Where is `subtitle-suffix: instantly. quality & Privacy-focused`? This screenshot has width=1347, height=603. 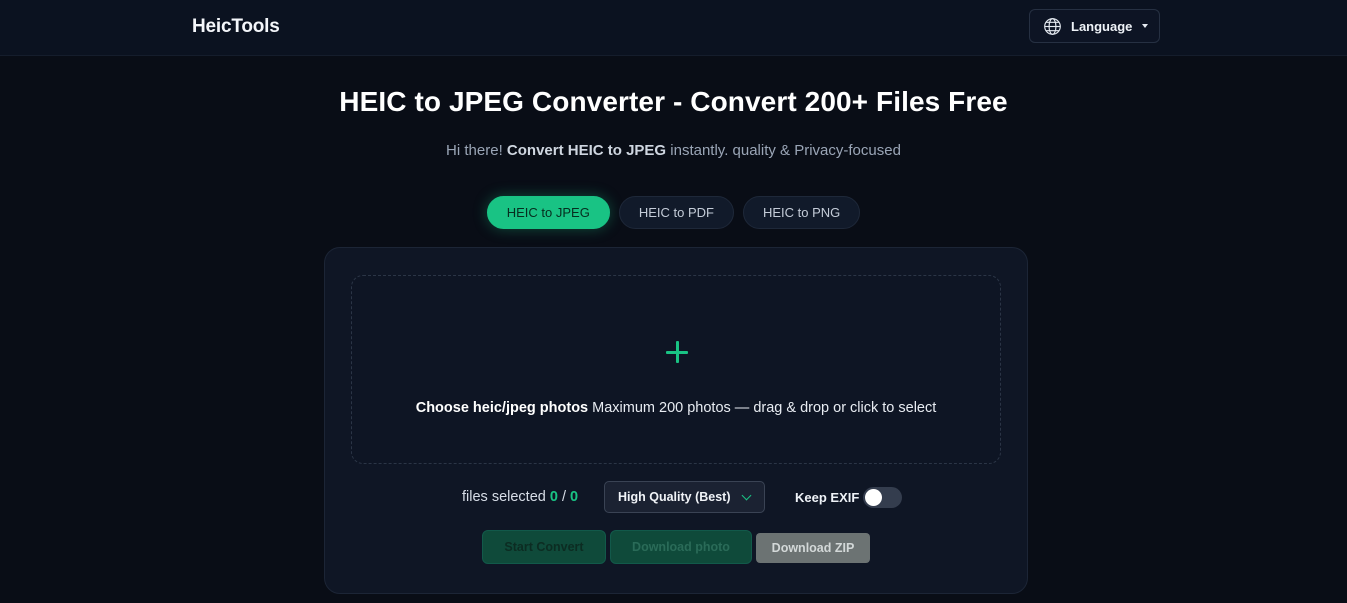
subtitle-suffix: instantly. quality & Privacy-focused is located at coordinates (783, 150).